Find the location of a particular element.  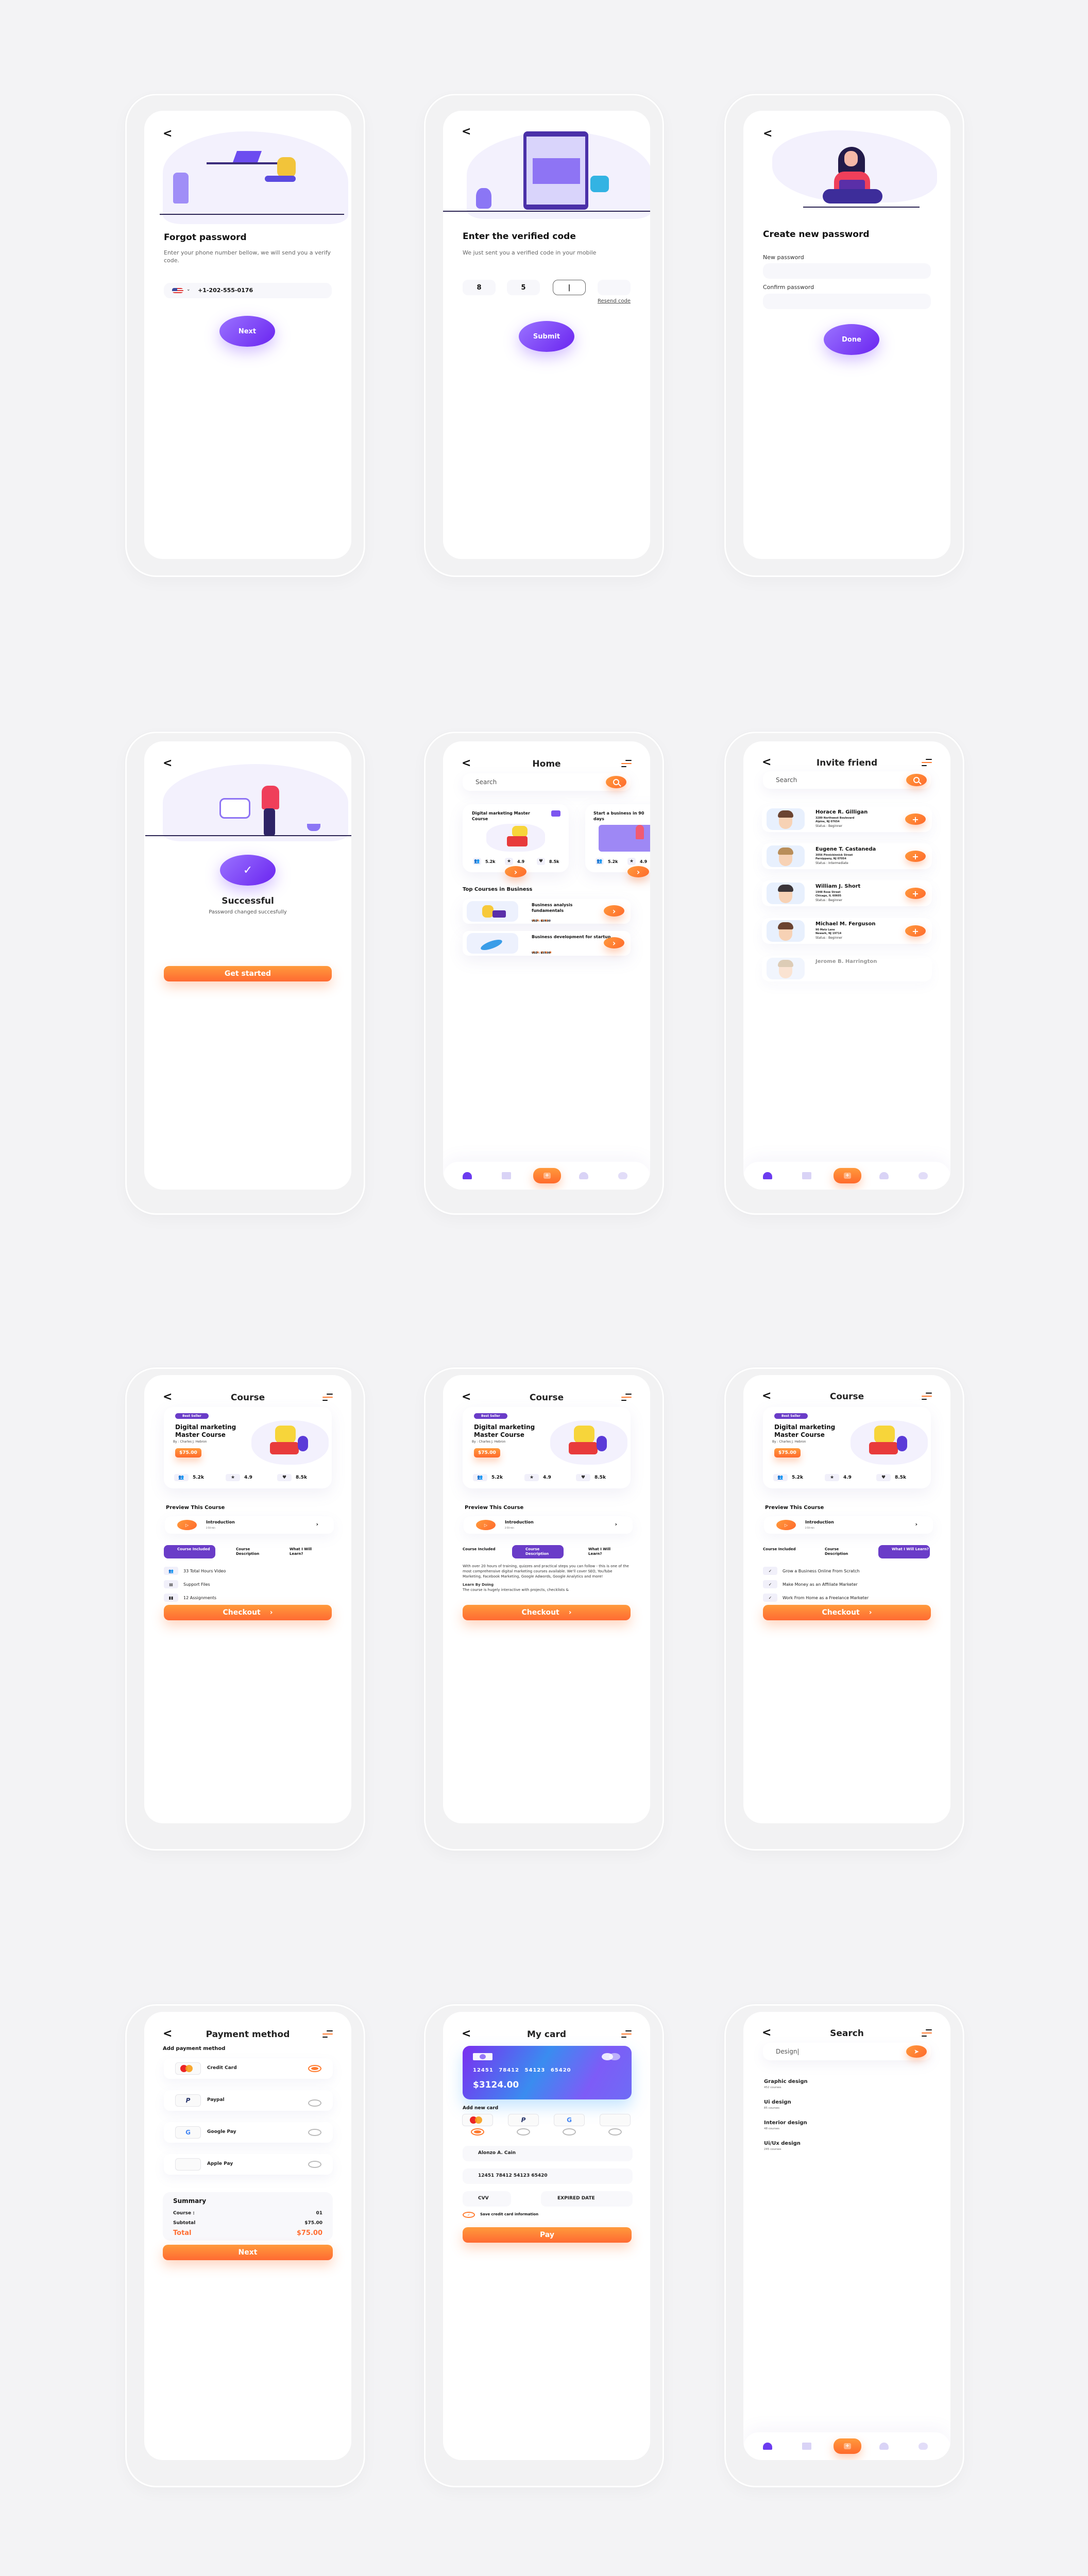

radio-apple is located at coordinates (615, 2132).